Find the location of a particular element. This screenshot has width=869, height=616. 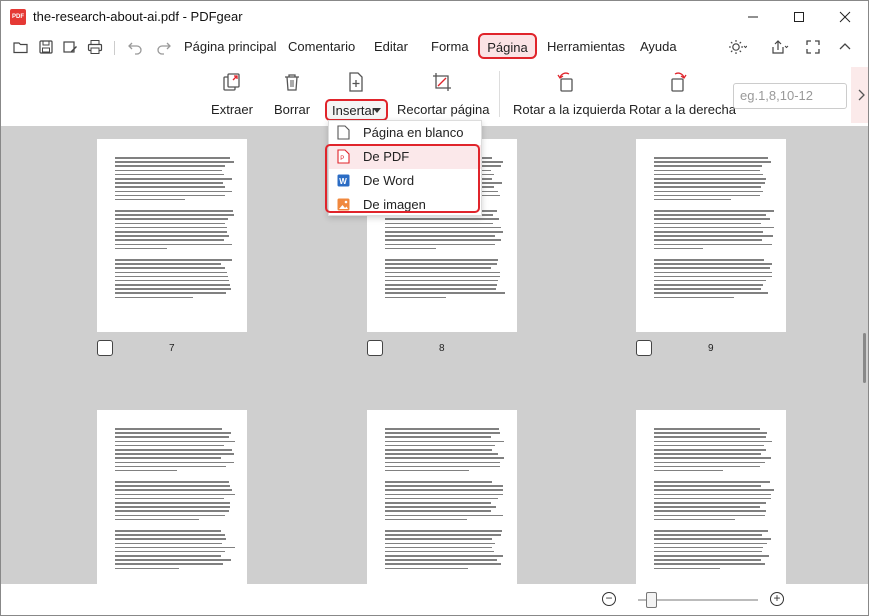

close-icon is located at coordinates (845, 17).